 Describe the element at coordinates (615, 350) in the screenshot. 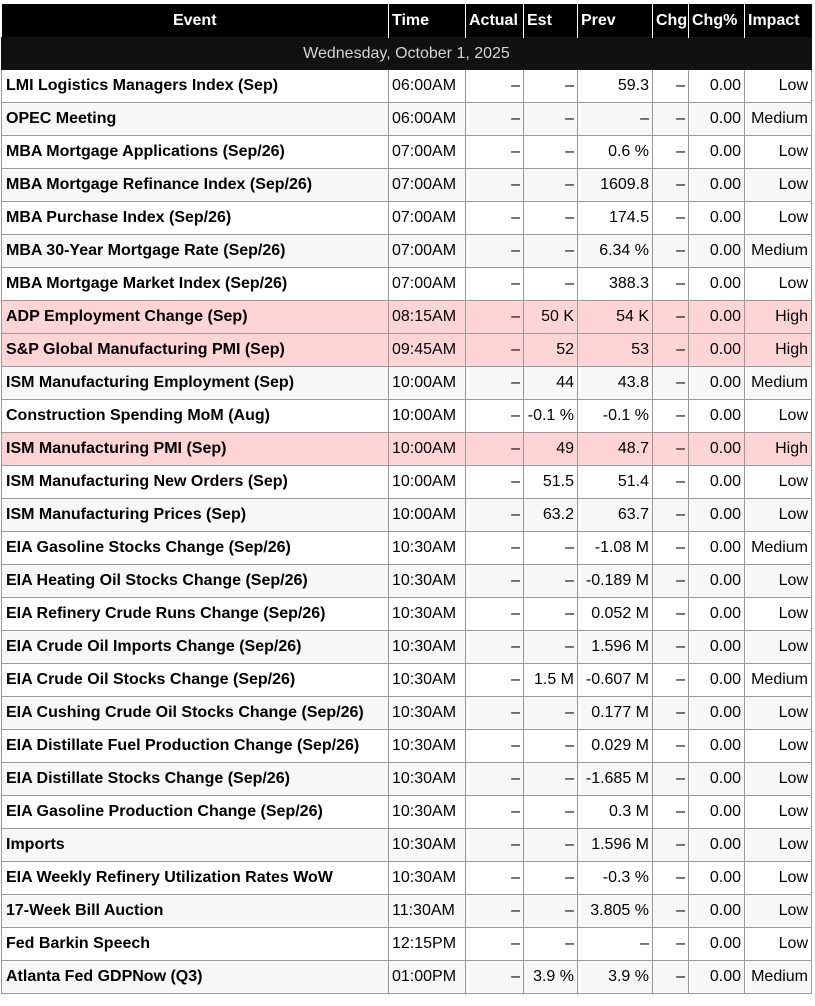

I see `event-previous: 53` at that location.